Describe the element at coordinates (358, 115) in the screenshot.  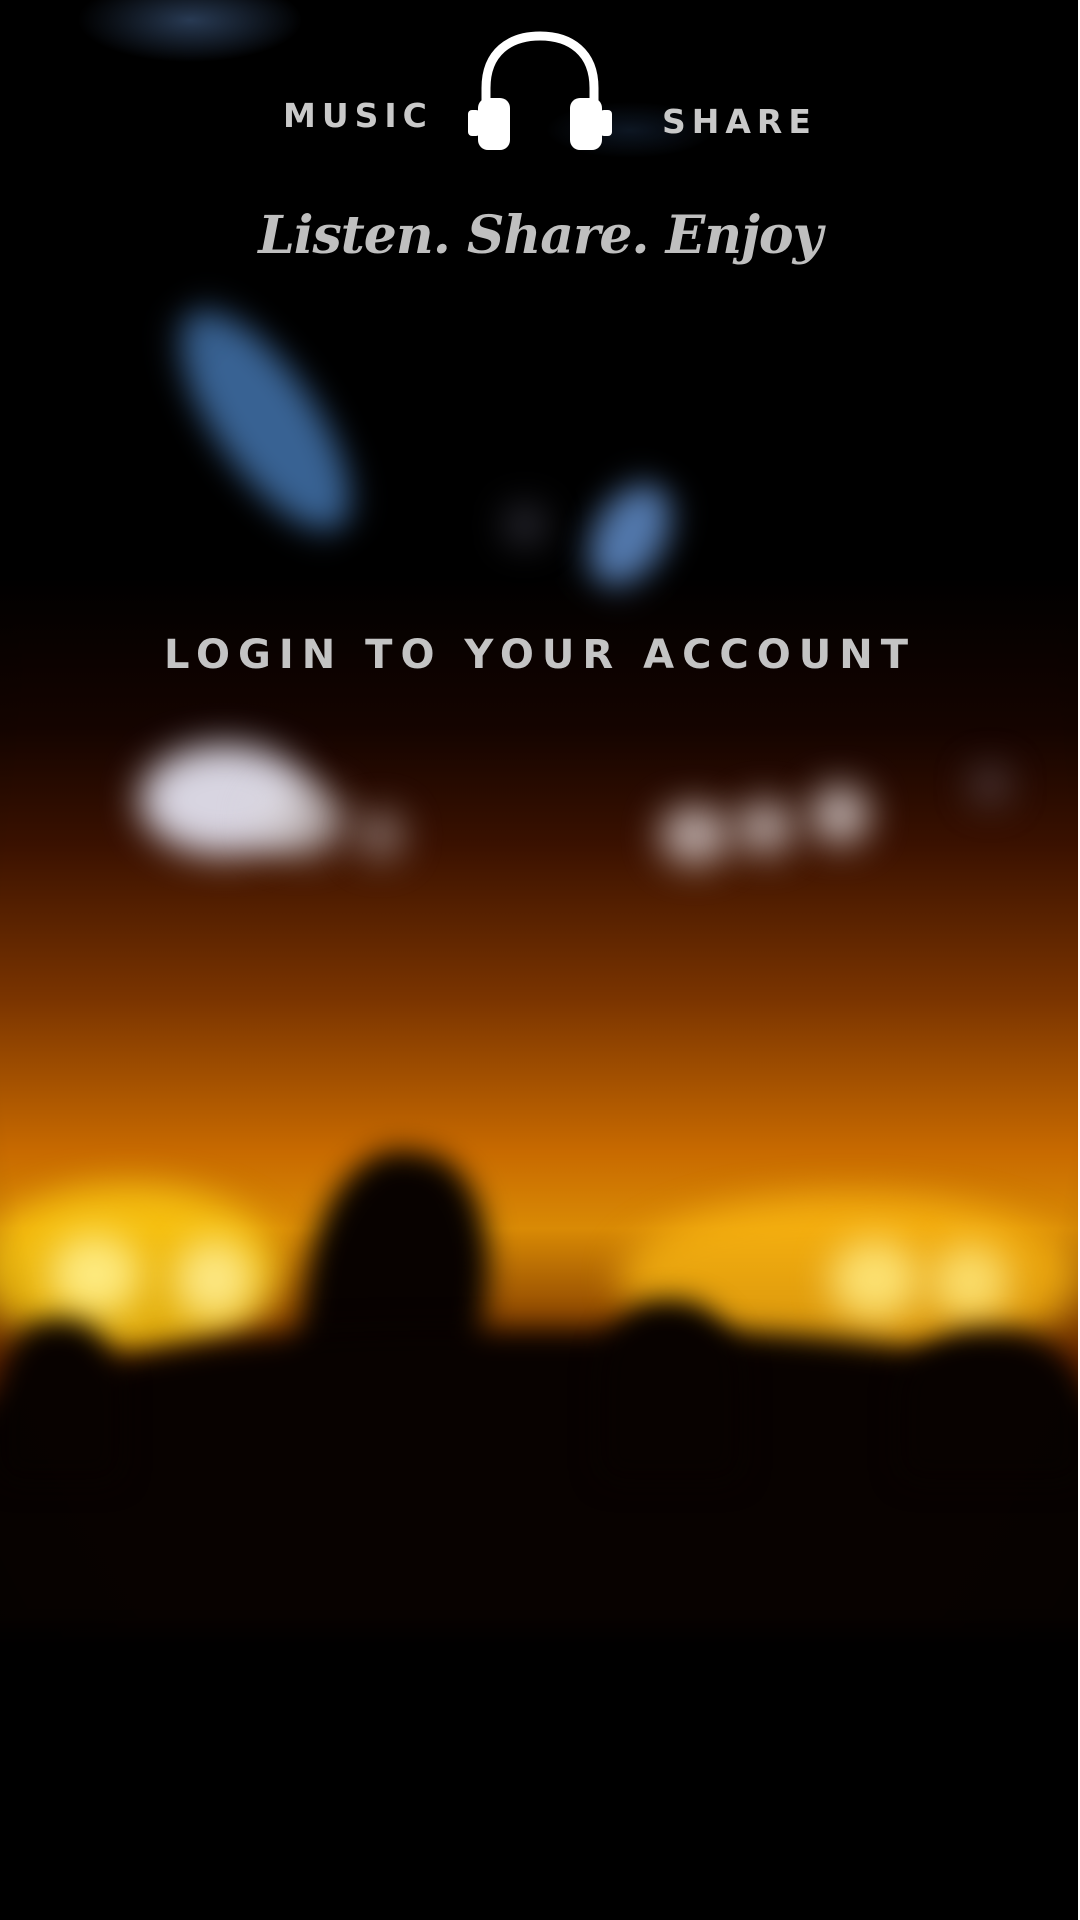
I see `brand-music-label: MUSIC` at that location.